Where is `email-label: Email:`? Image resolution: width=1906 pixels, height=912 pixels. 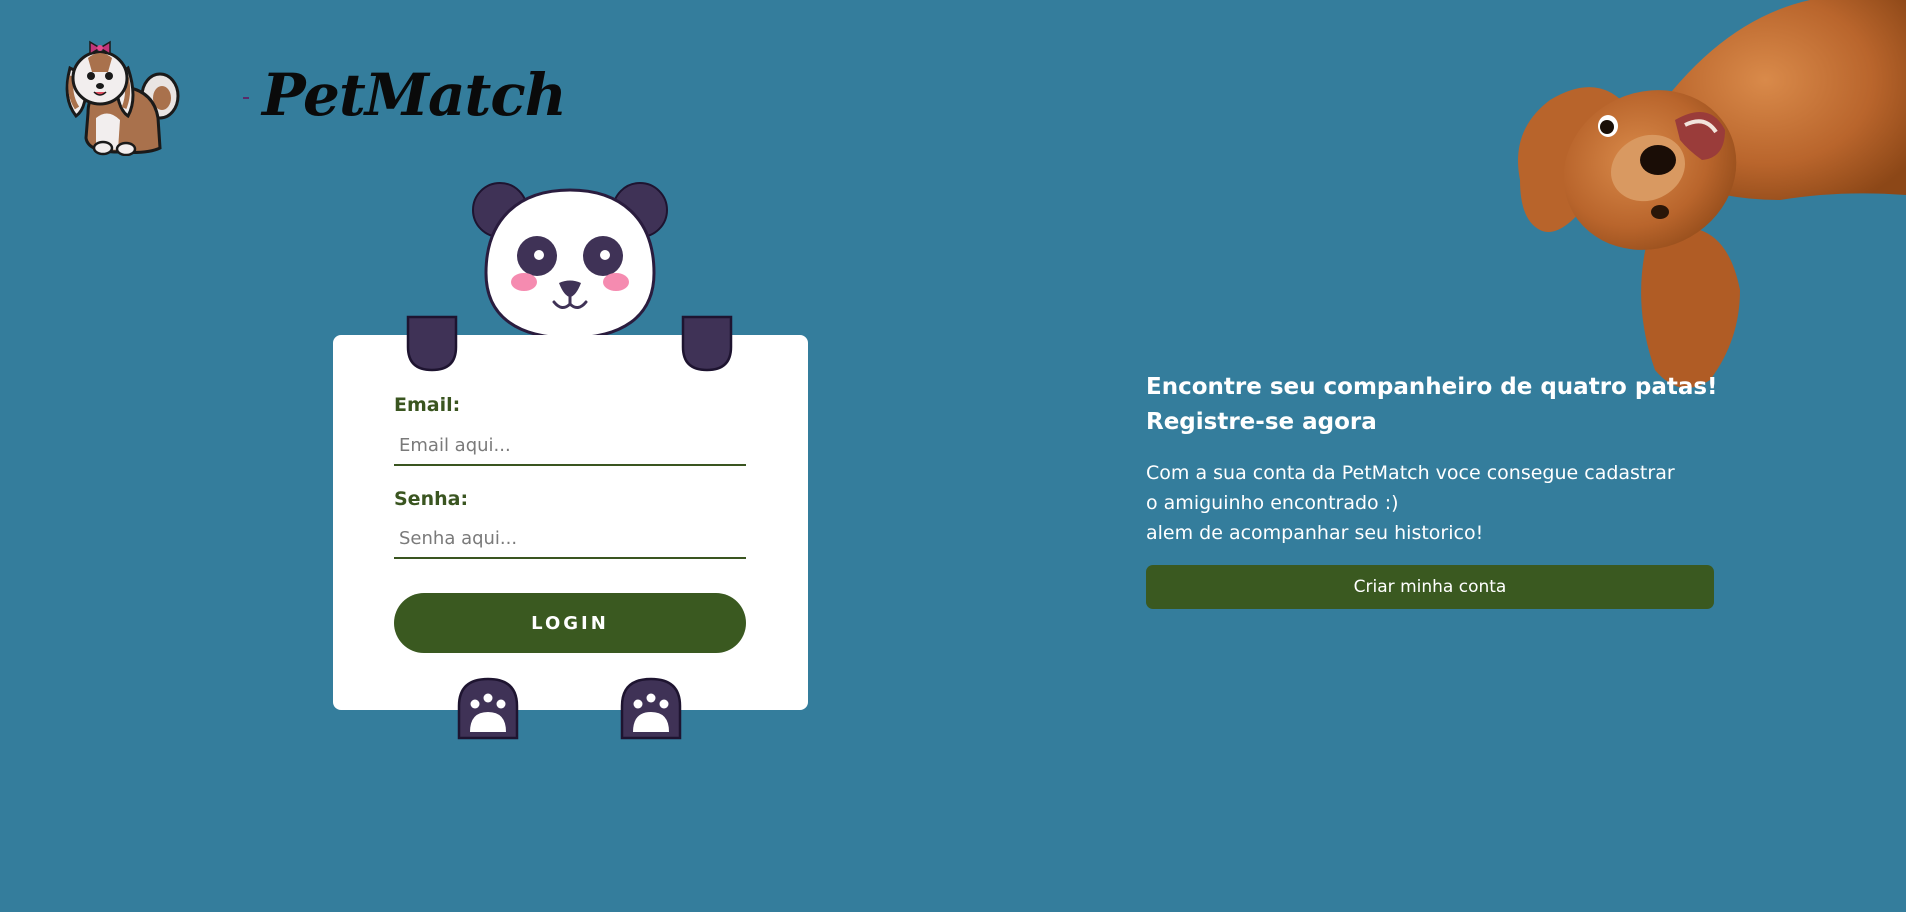
email-label: Email: is located at coordinates (427, 405).